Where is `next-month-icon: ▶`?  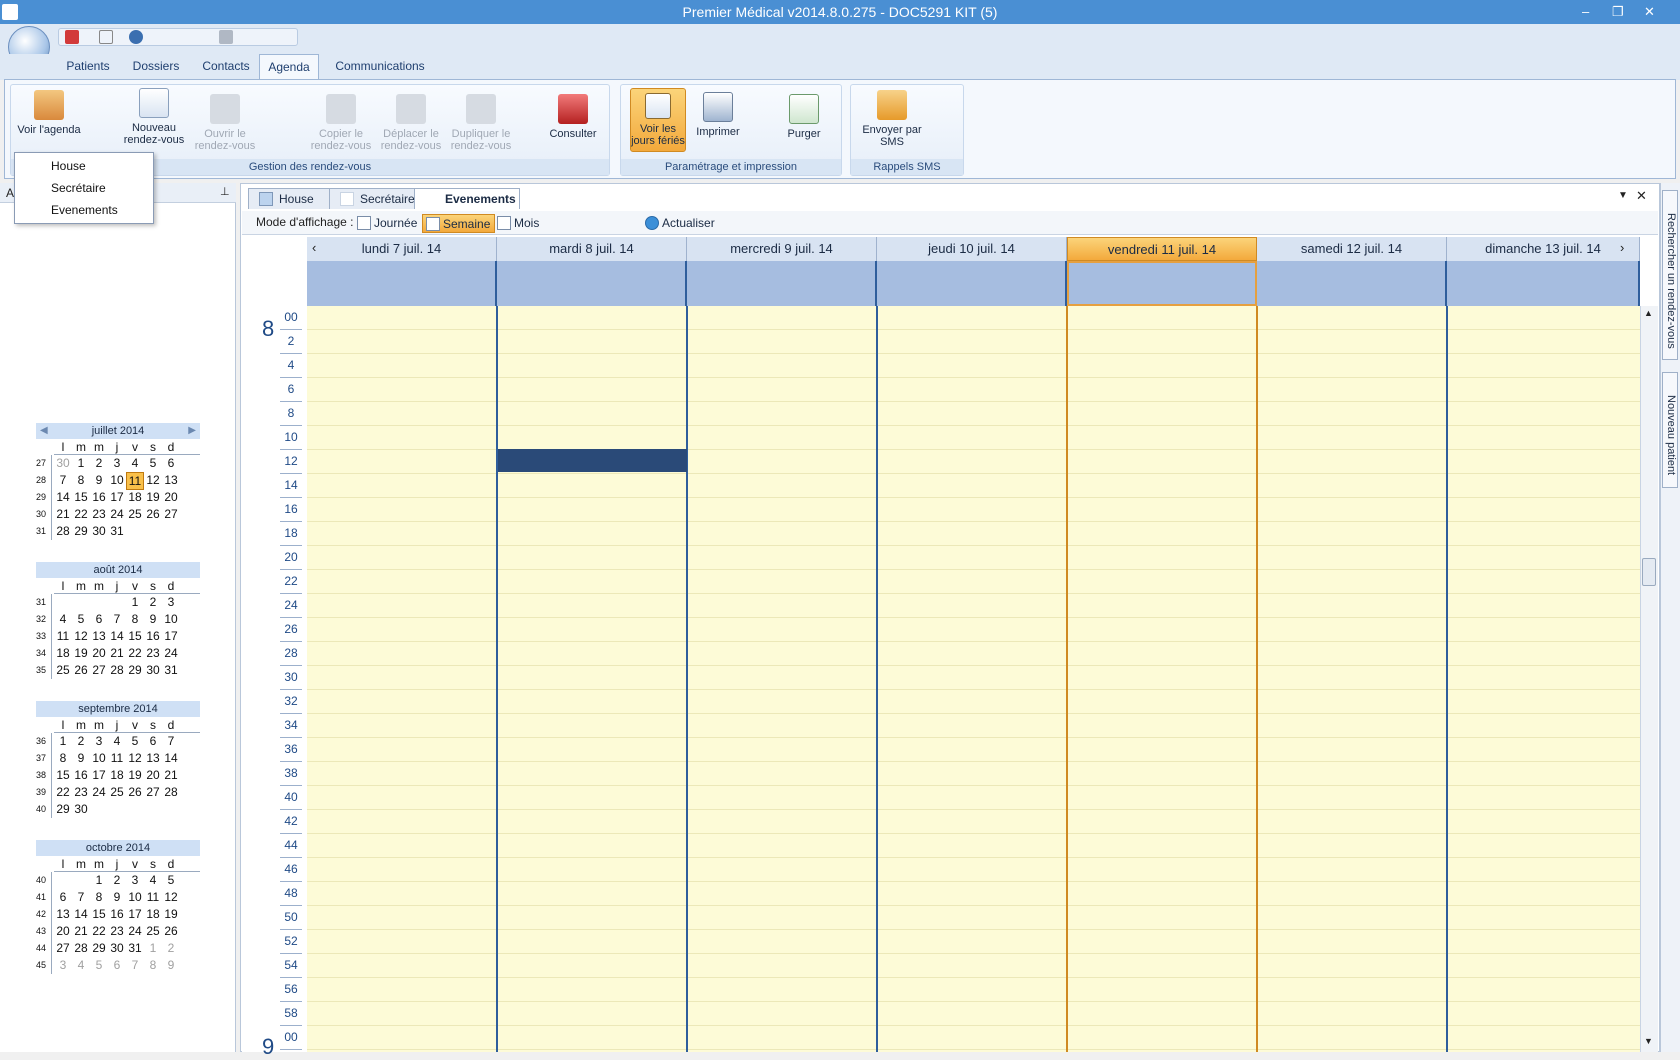
next-month-icon: ▶ is located at coordinates (192, 431).